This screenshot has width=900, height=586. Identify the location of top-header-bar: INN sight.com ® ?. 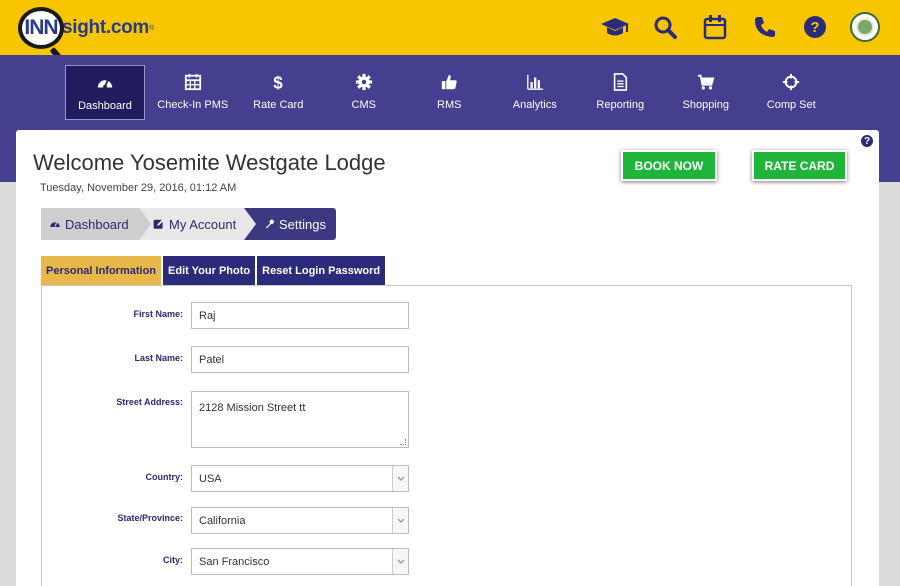
(450, 32).